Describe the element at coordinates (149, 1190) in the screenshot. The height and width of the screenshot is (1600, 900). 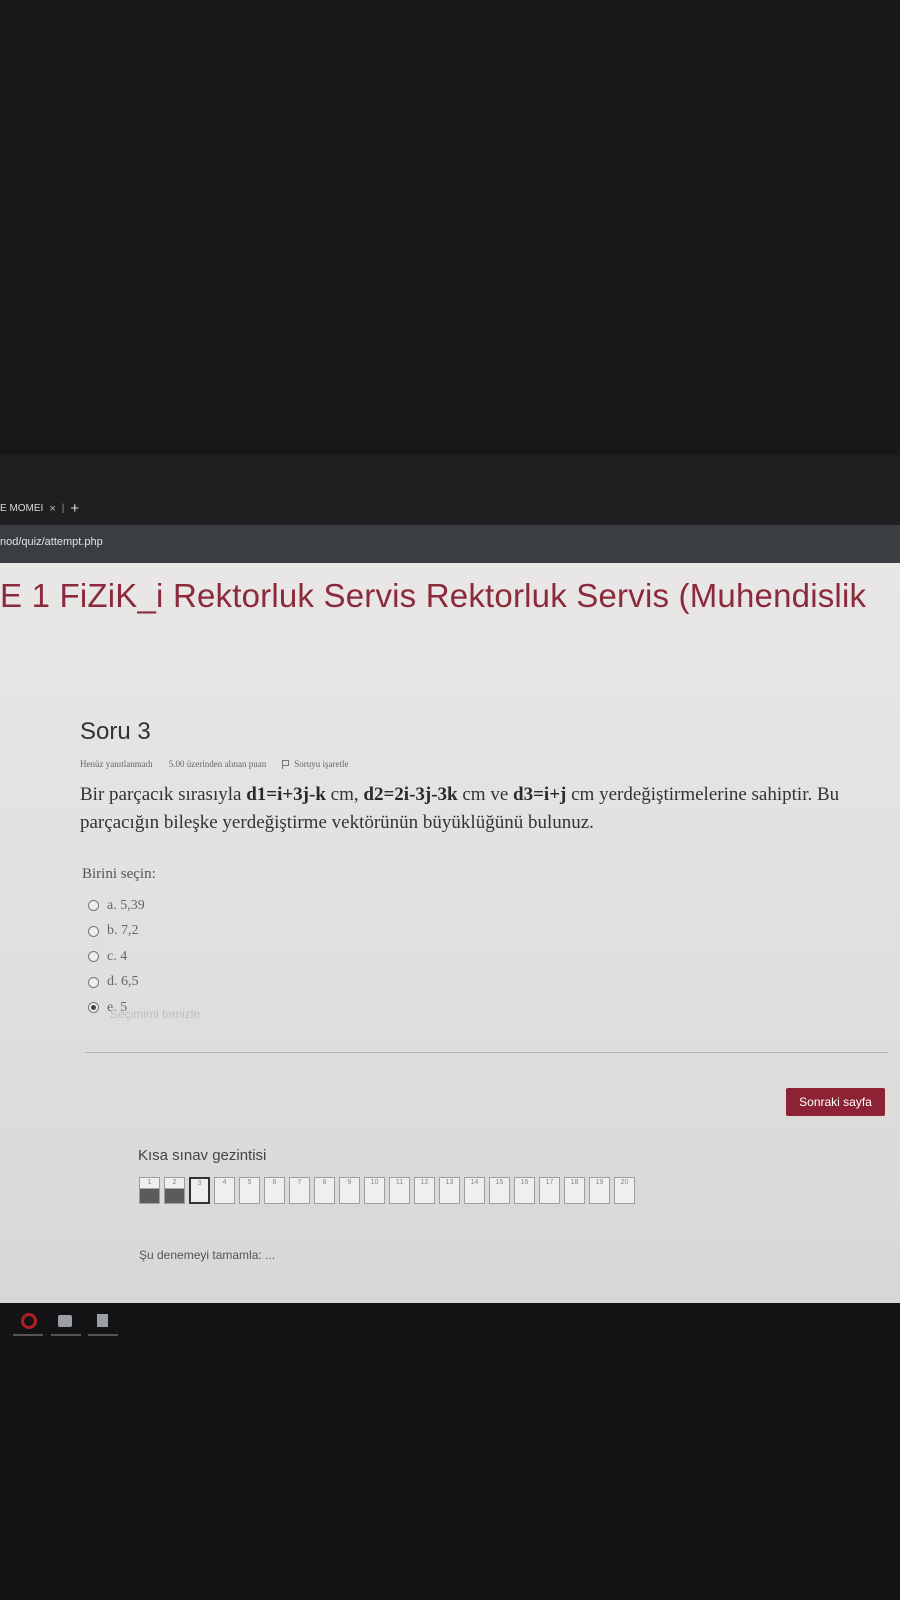
I see `quiz-nav-item-1: 1` at that location.